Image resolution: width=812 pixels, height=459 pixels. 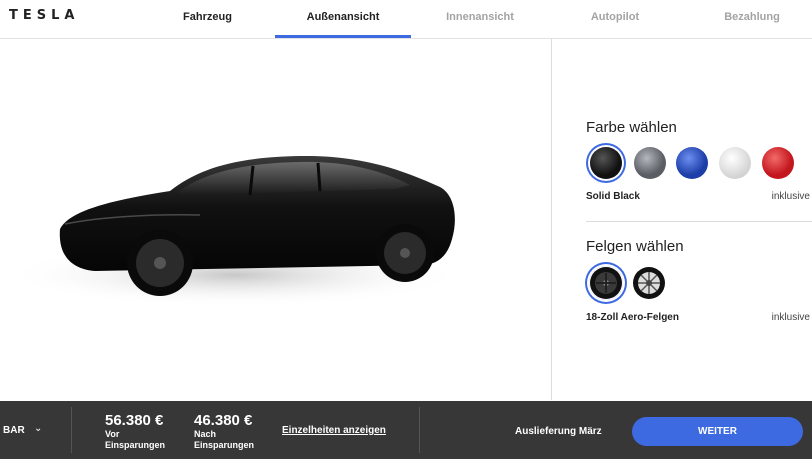 What do you see at coordinates (613, 196) in the screenshot?
I see `paint-selected-name: Solid Black` at bounding box center [613, 196].